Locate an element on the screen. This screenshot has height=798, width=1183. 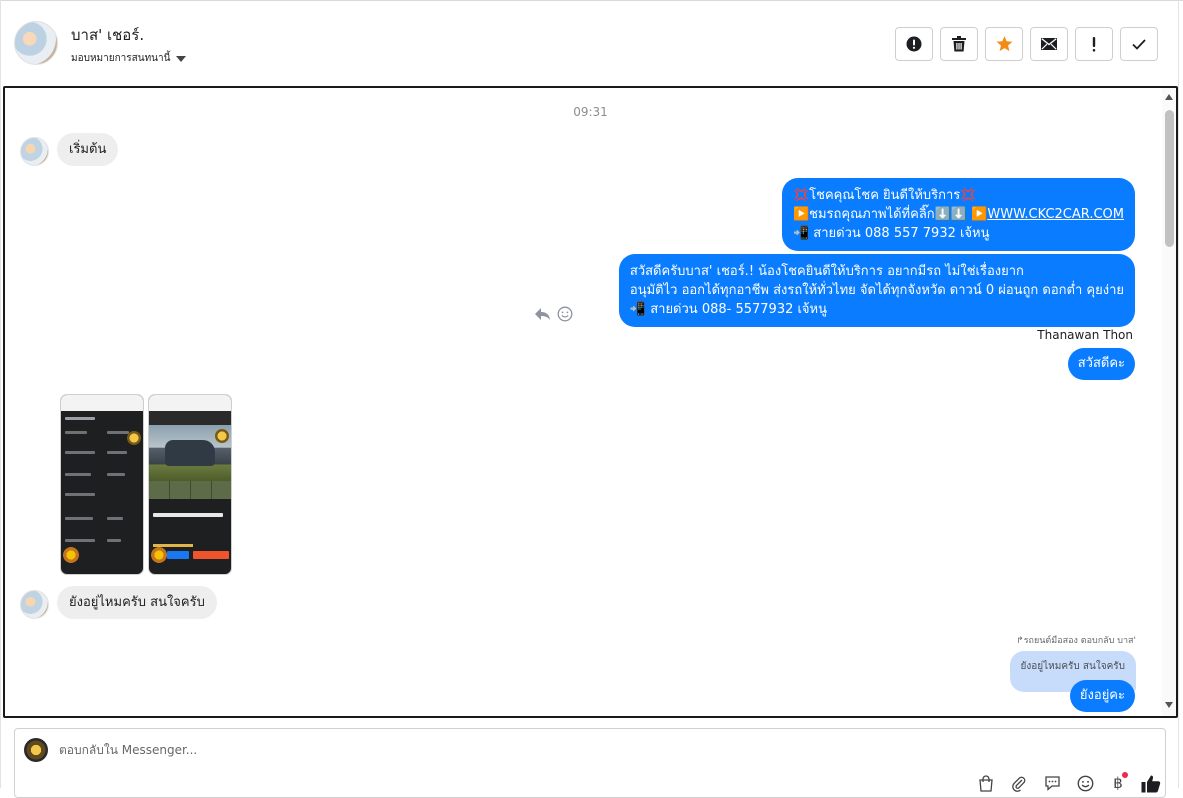
emoji-icon is located at coordinates (1085, 783).